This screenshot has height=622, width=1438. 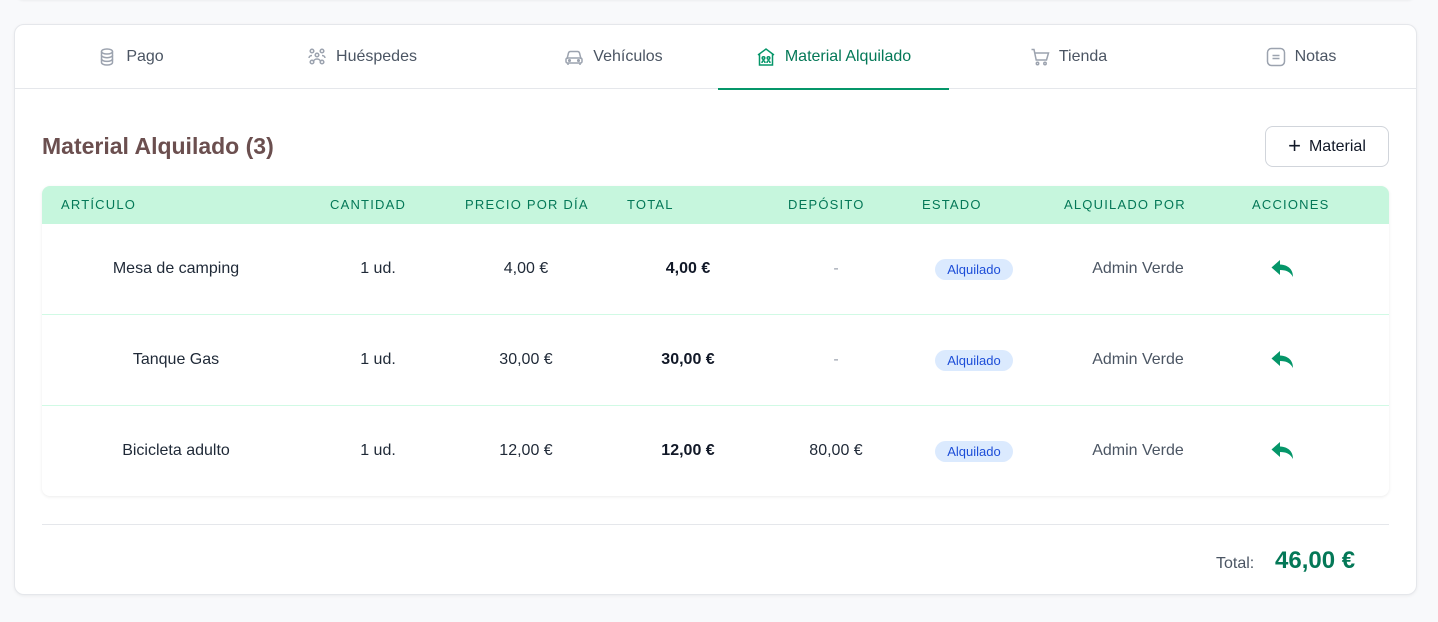 I want to click on header-alquilado-por: Alquilado por, so click(x=1125, y=204).